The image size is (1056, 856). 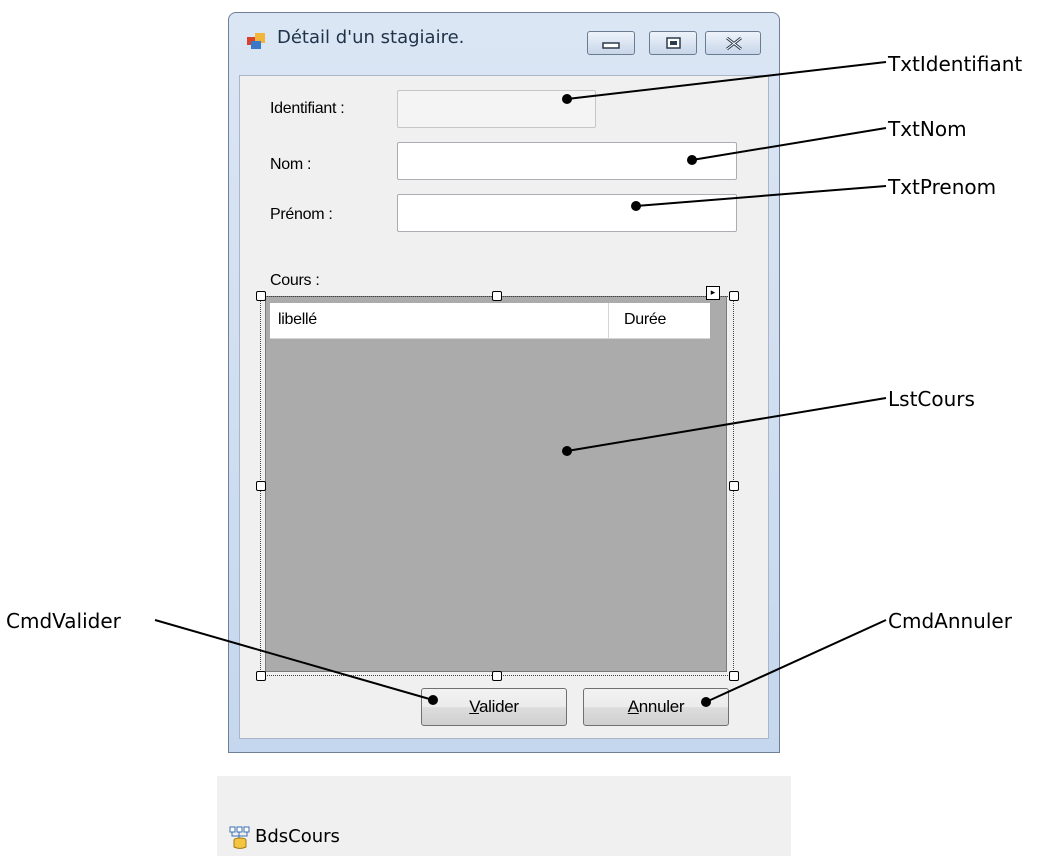 I want to click on annotation-cmd-valider: CmdValider, so click(x=63, y=621).